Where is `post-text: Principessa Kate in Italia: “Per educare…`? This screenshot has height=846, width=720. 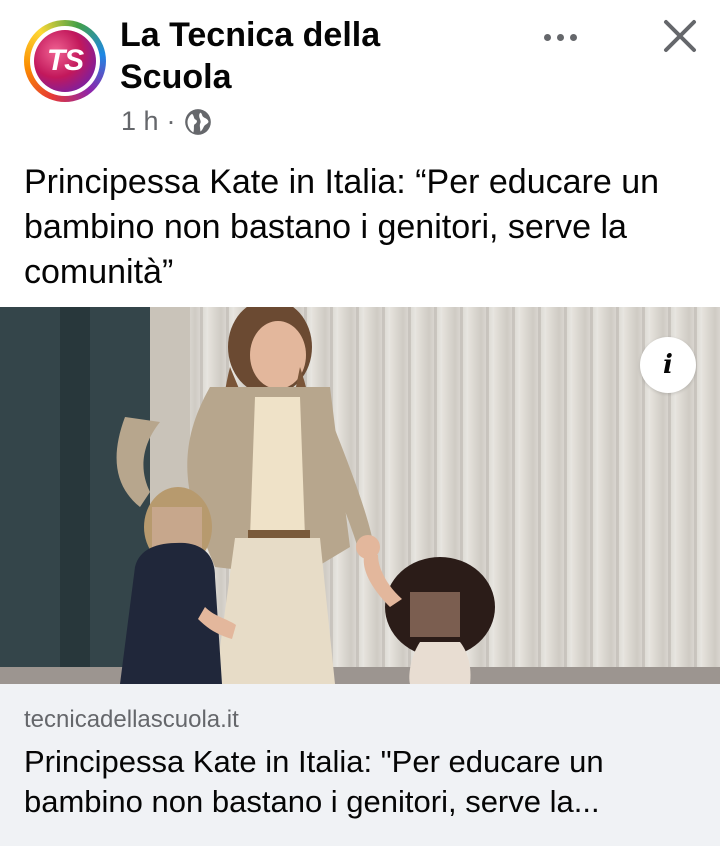
post-text: Principessa Kate in Italia: “Per educare… is located at coordinates (342, 227).